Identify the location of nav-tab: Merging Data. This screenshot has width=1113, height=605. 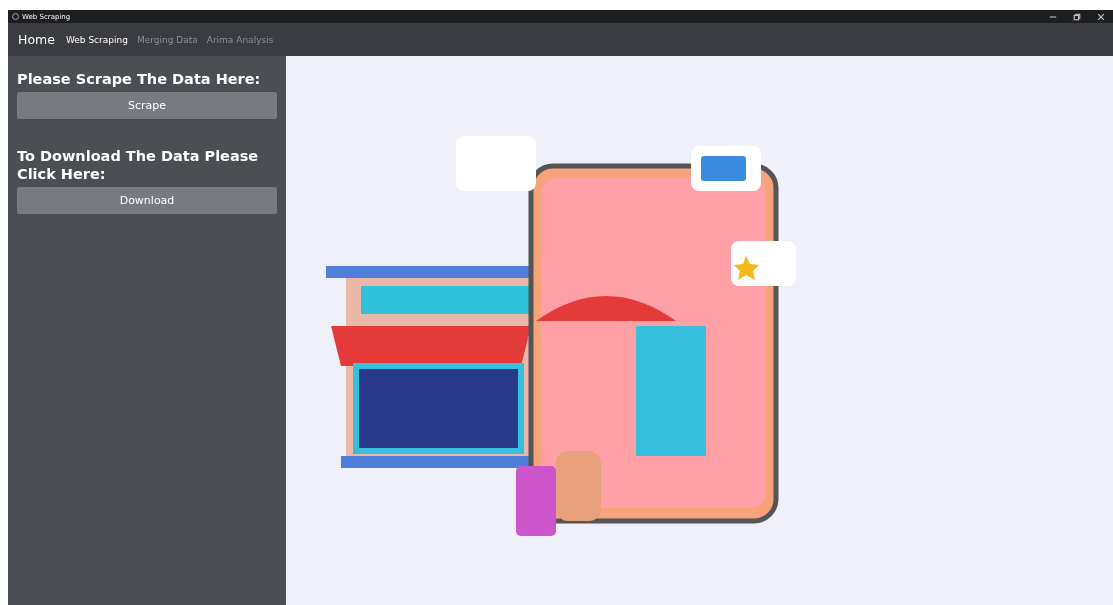
(167, 39).